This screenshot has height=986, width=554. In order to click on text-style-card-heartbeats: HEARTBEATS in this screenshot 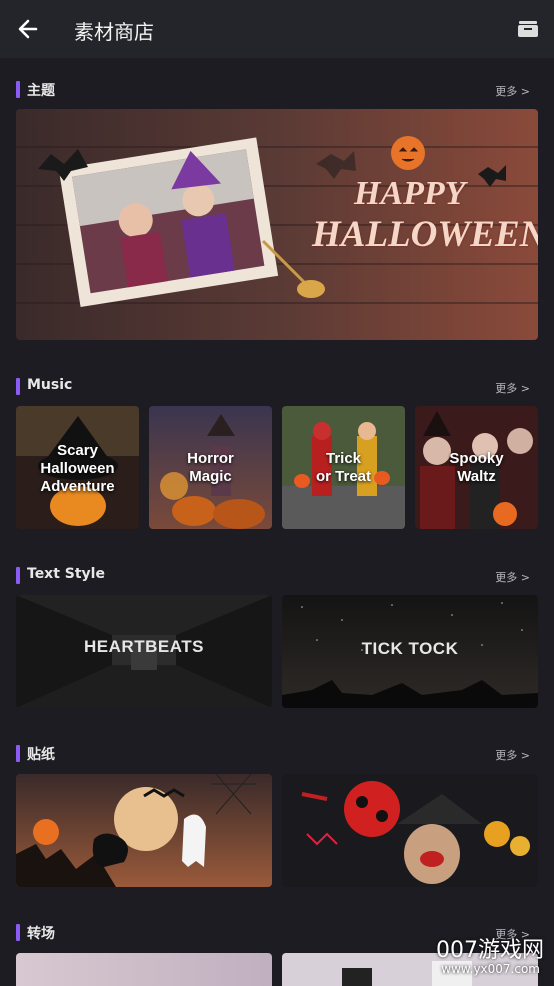, I will do `click(144, 651)`.